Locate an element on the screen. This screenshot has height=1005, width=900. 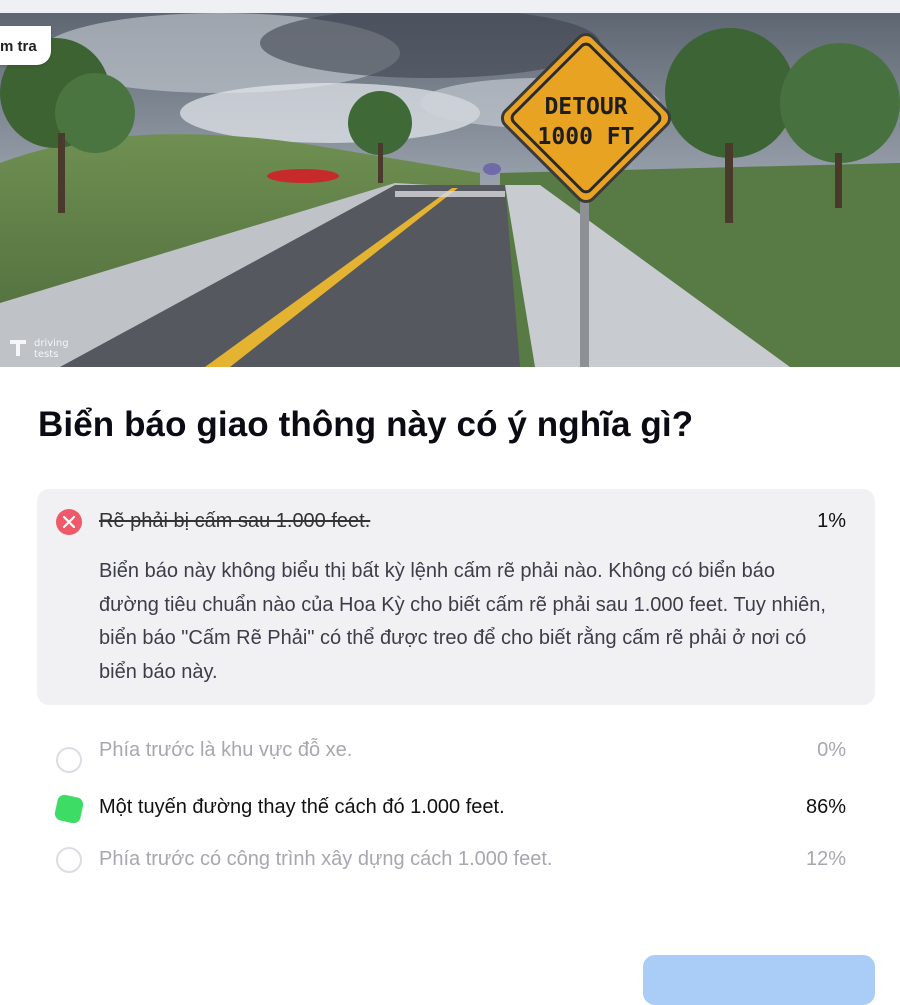
question-title: Biển báo giao thông này có ý nghĩa gì? is located at coordinates (366, 424).